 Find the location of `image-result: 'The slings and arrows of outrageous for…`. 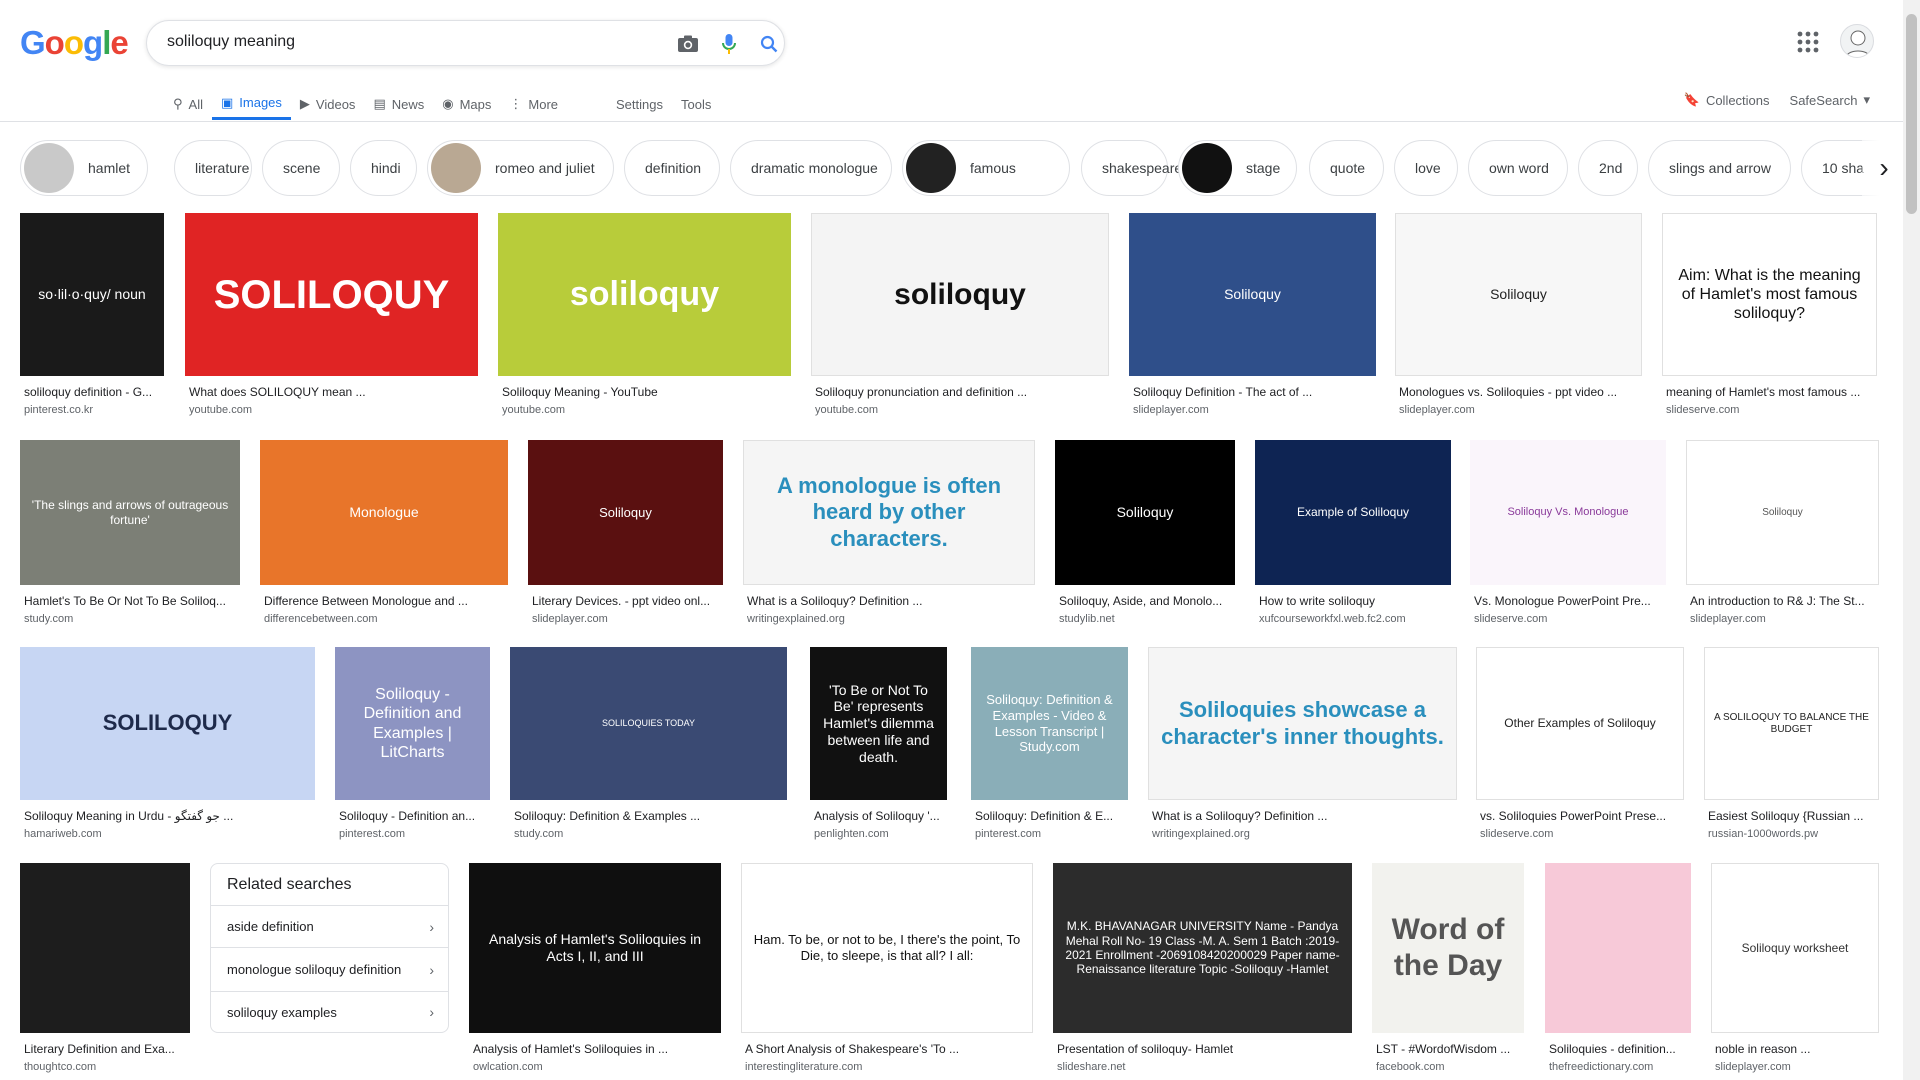

image-result: 'The slings and arrows of outrageous for… is located at coordinates (130, 533).